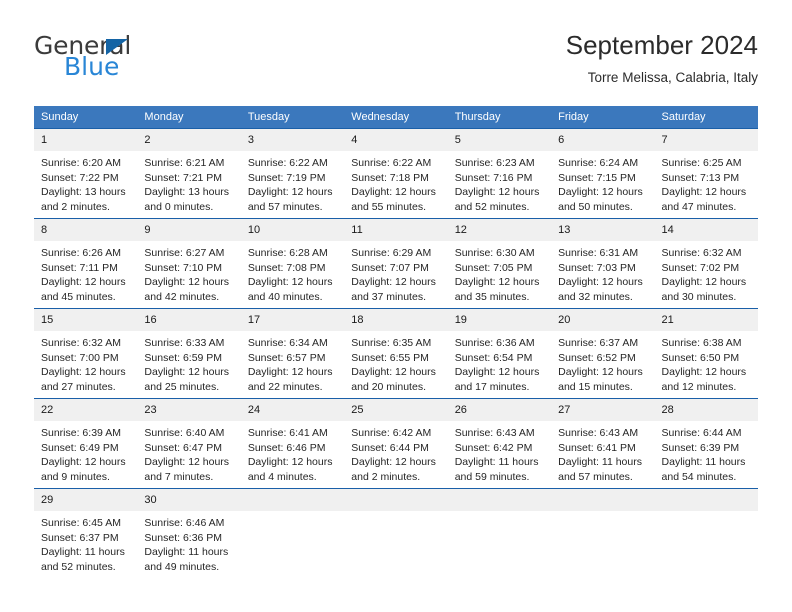 This screenshot has height=612, width=792. Describe the element at coordinates (179, 476) in the screenshot. I see `daylight-text-line2: and 7 minutes.` at that location.